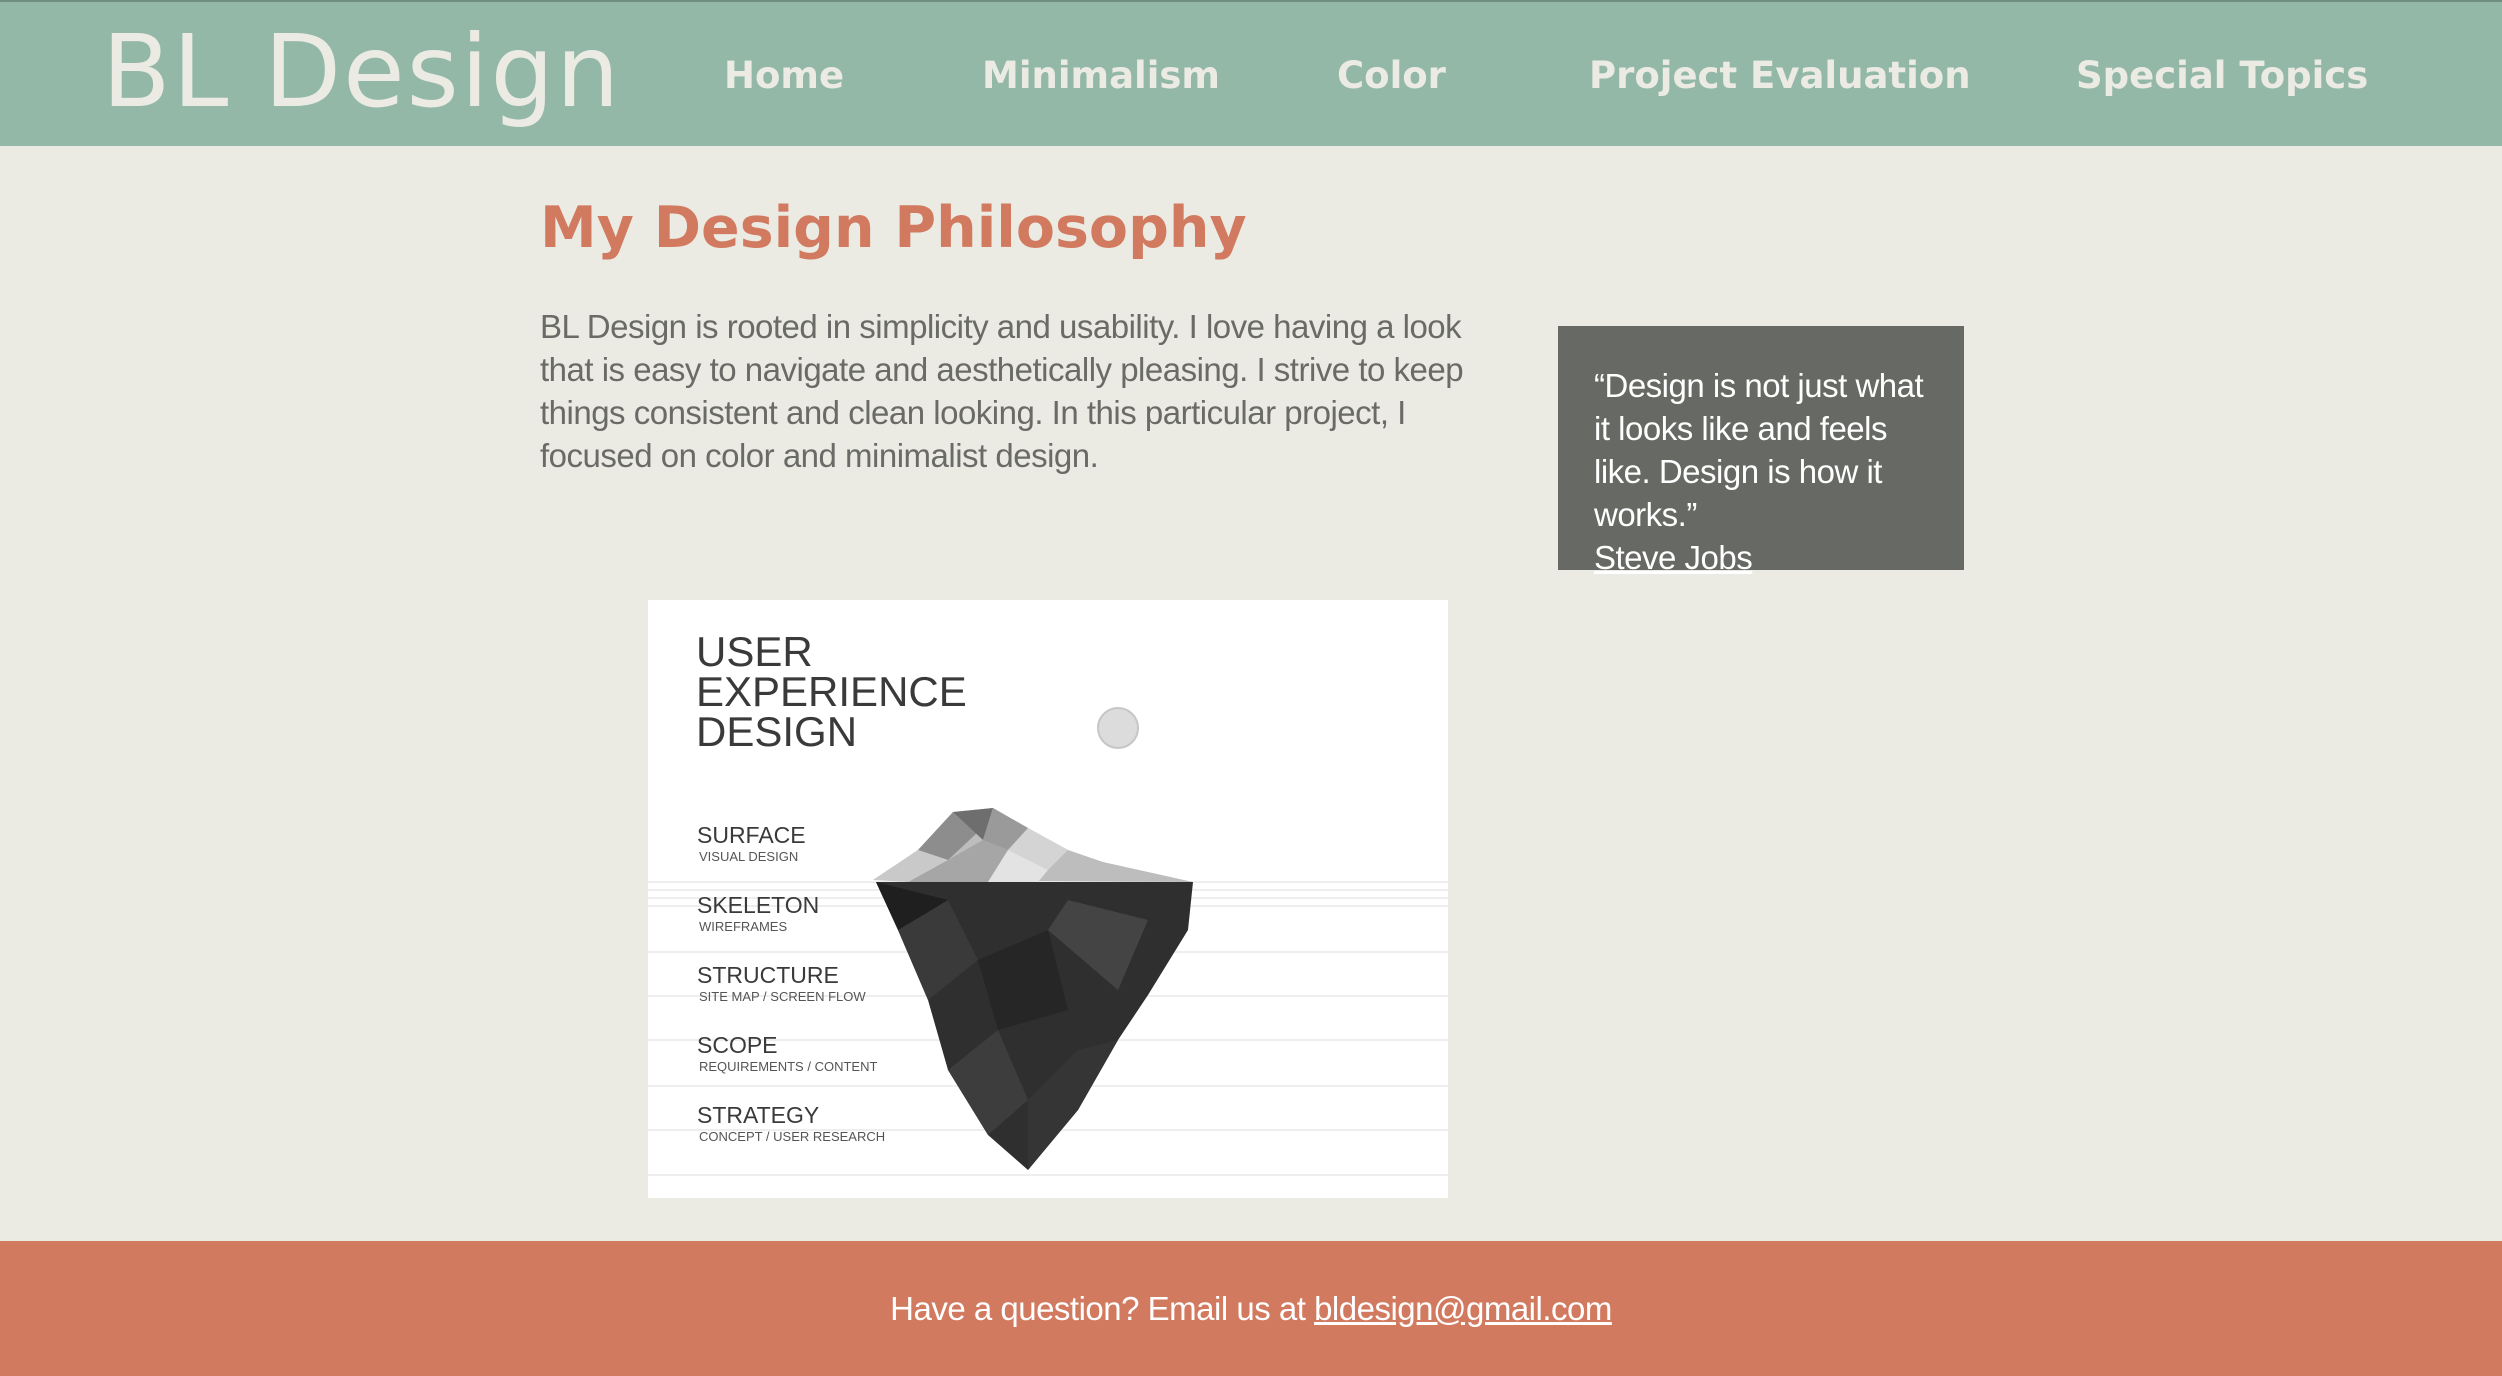 The image size is (2502, 1376). I want to click on nav-minimalism: Minimalism, so click(1101, 76).